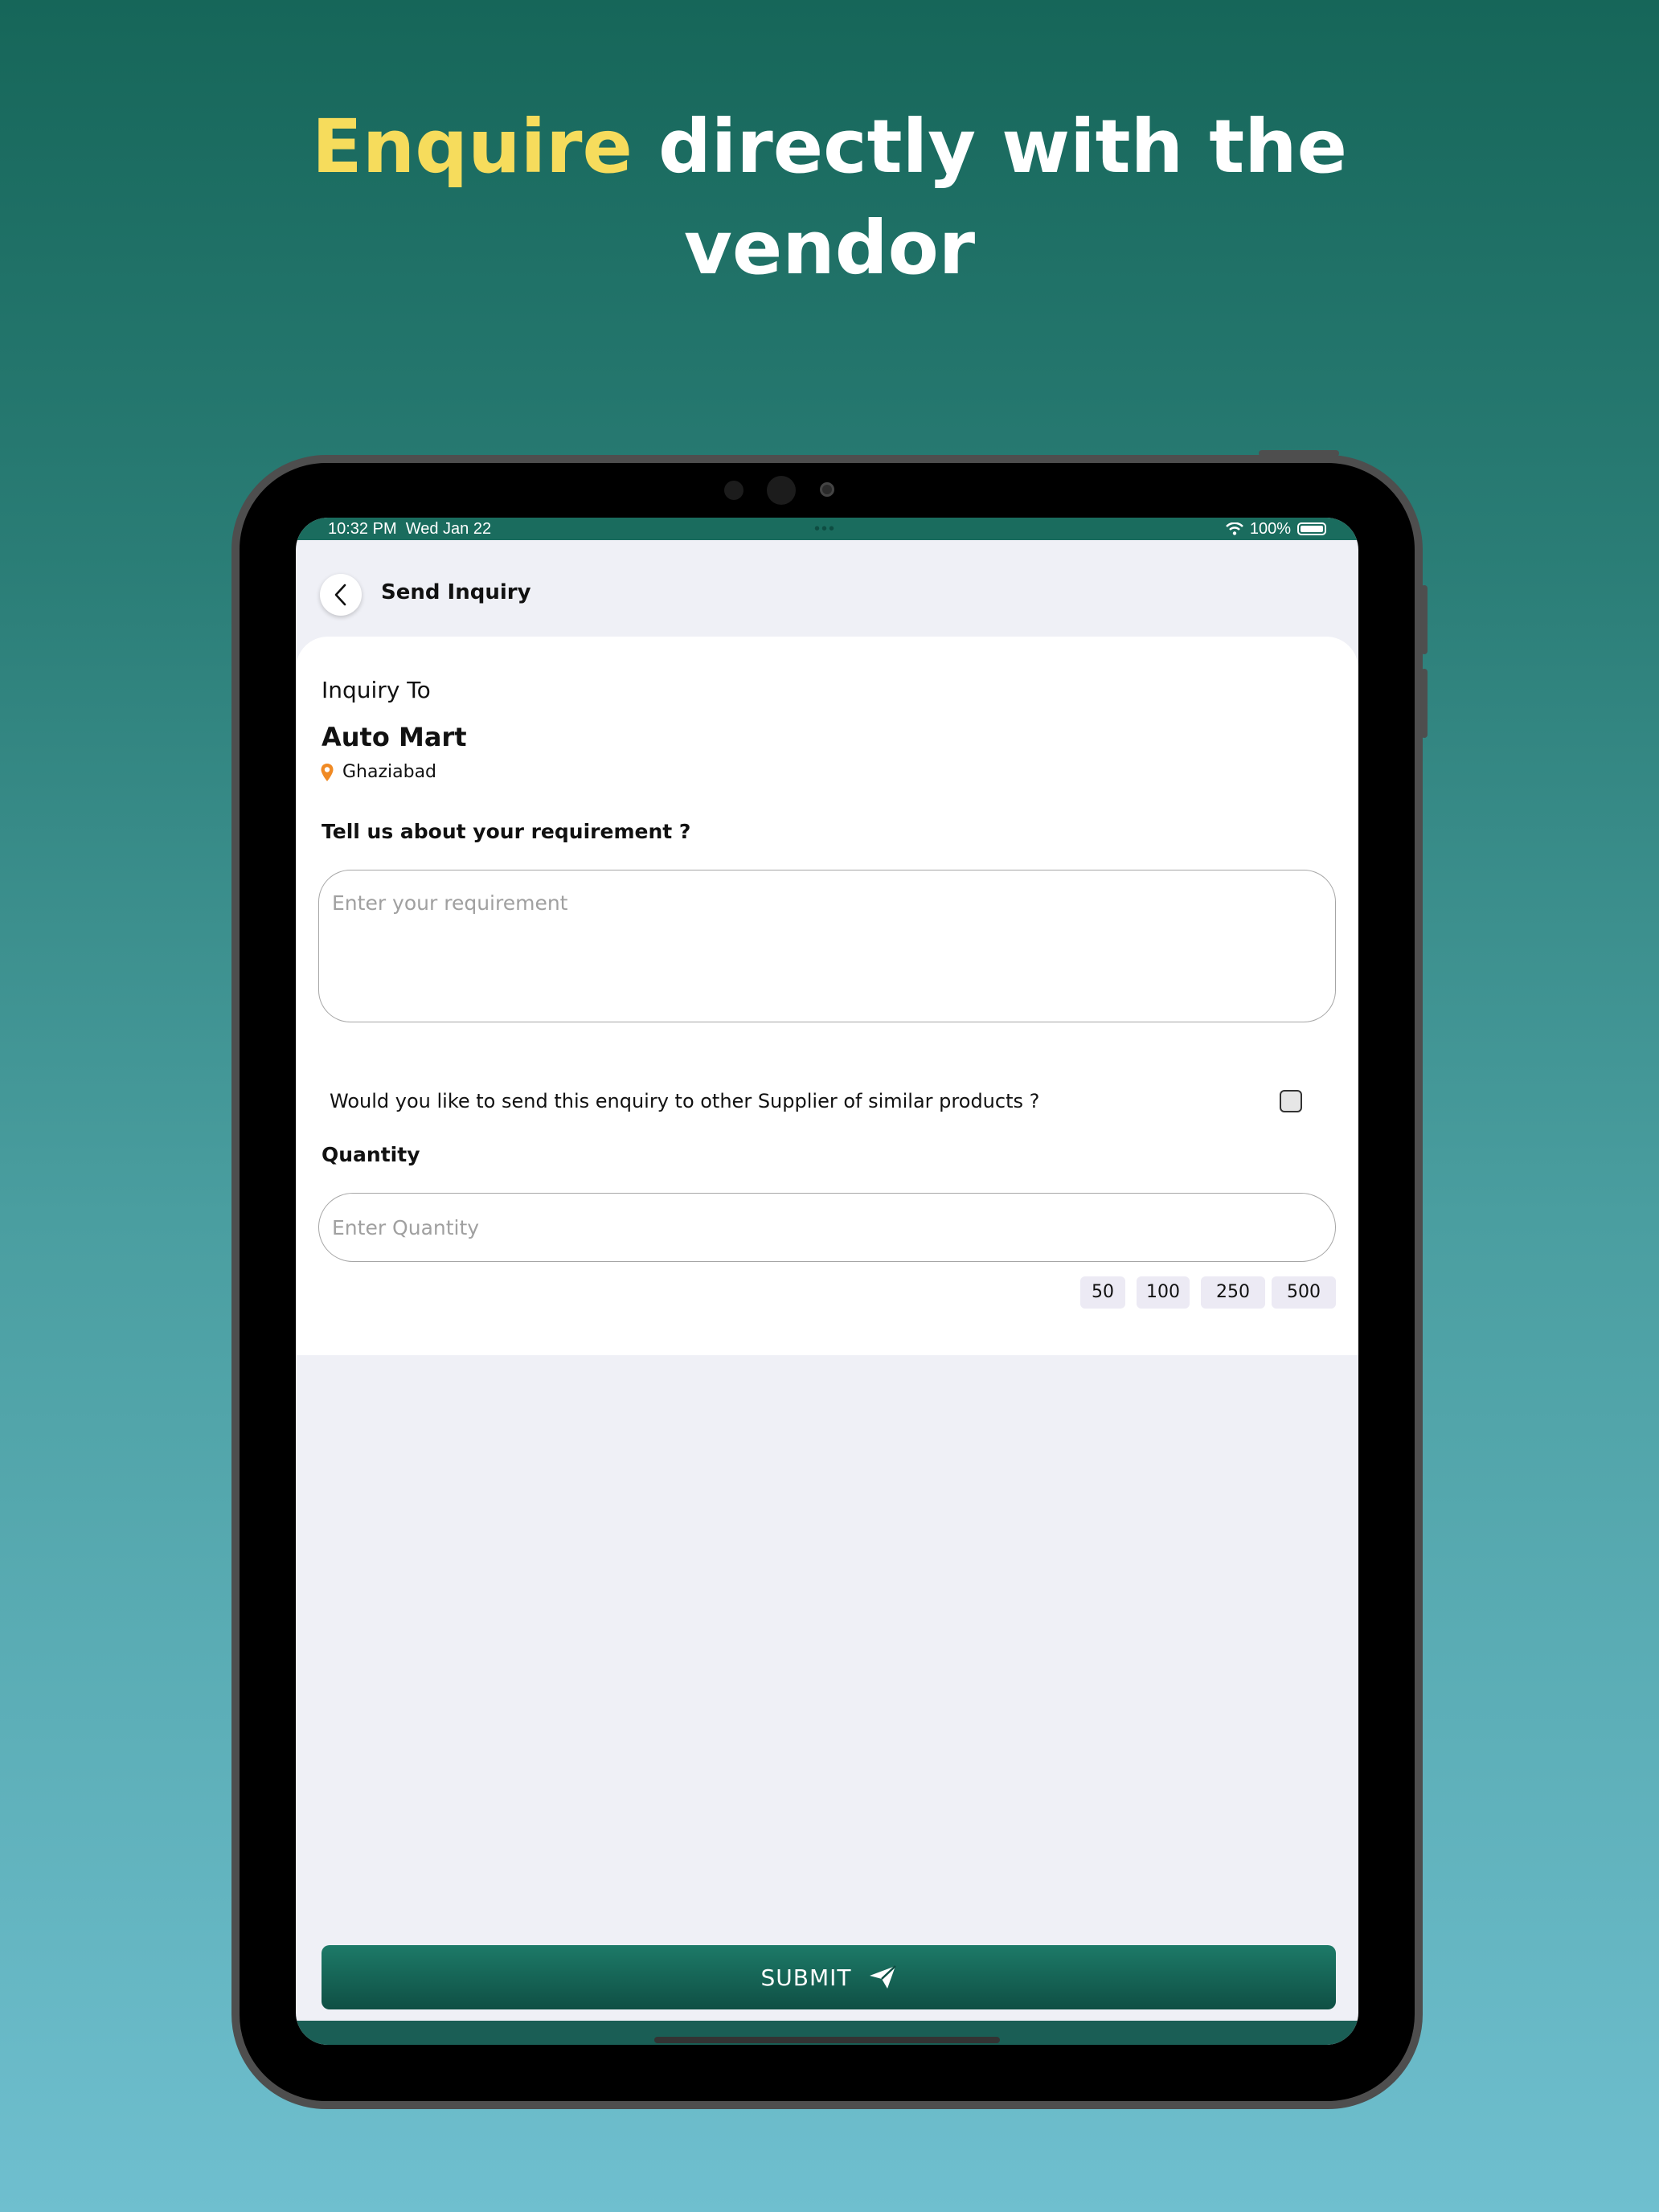  What do you see at coordinates (448, 529) in the screenshot?
I see `status-date: Wed Jan 22` at bounding box center [448, 529].